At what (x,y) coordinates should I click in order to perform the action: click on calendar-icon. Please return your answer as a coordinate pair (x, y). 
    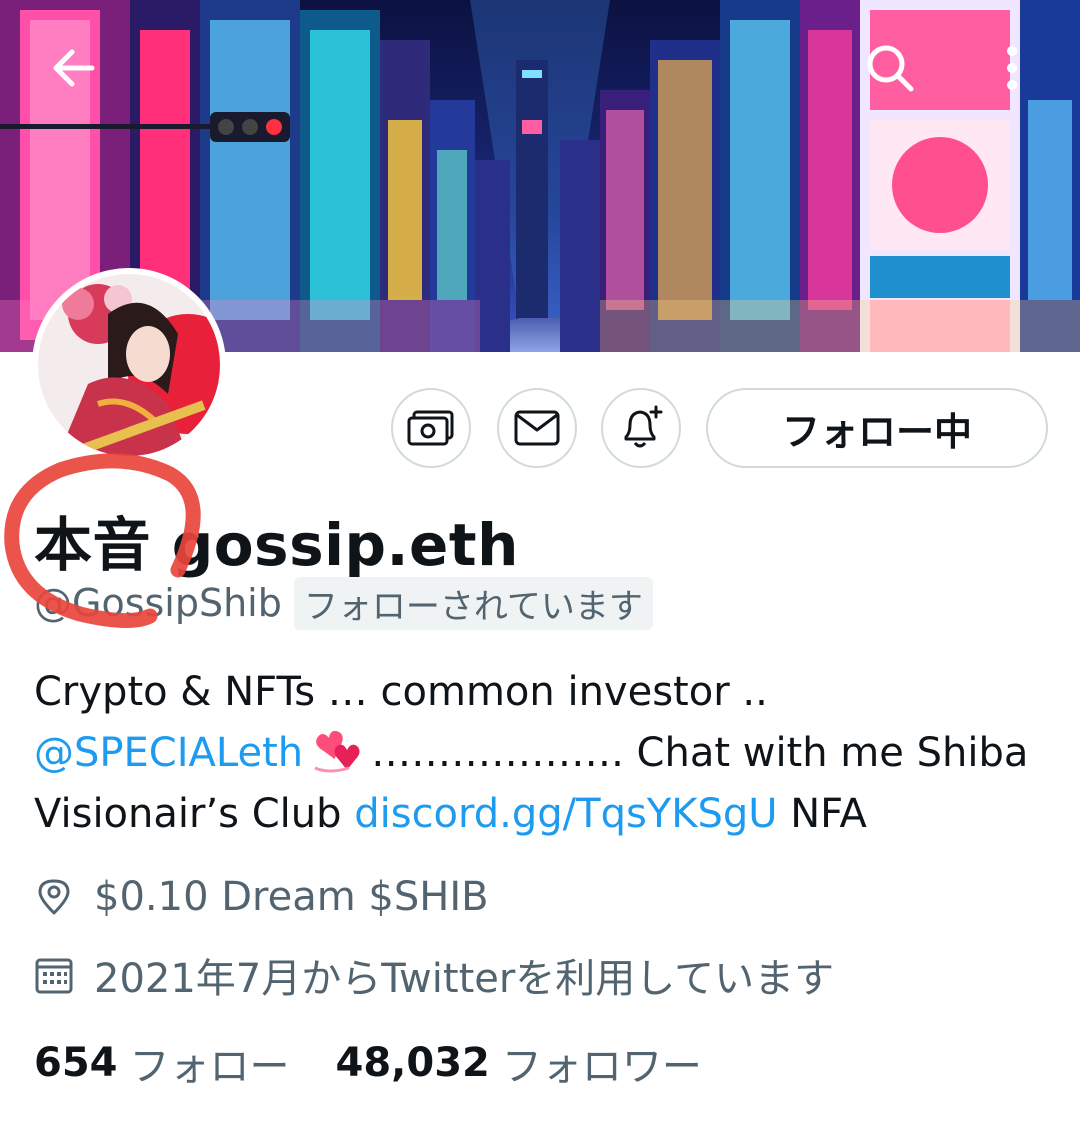
    Looking at the image, I should click on (54, 975).